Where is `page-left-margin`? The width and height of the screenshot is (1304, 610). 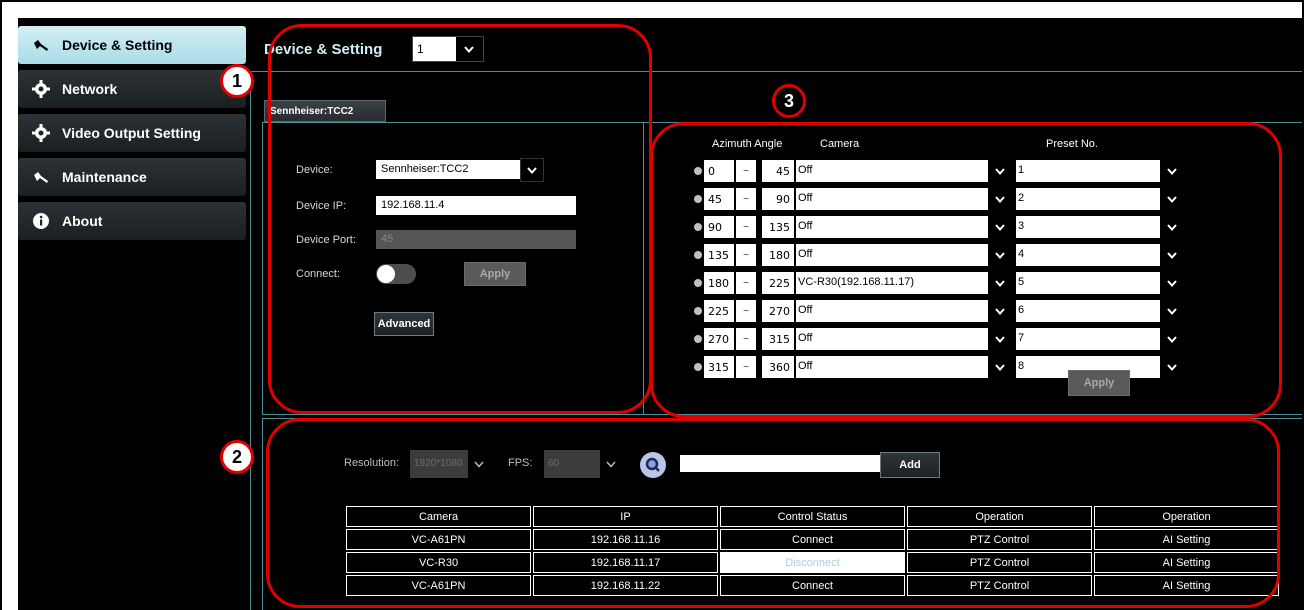
page-left-margin is located at coordinates (9, 305).